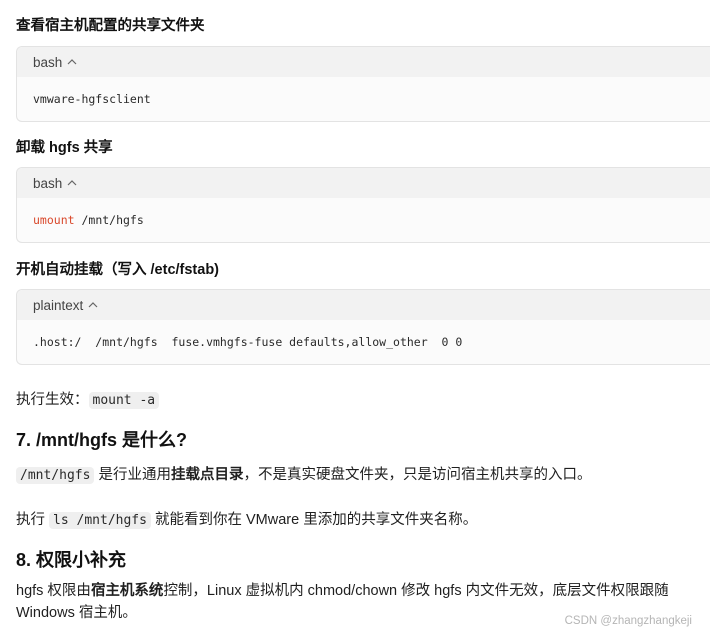 The image size is (710, 635). What do you see at coordinates (54, 220) in the screenshot?
I see `code-keyword: umount` at bounding box center [54, 220].